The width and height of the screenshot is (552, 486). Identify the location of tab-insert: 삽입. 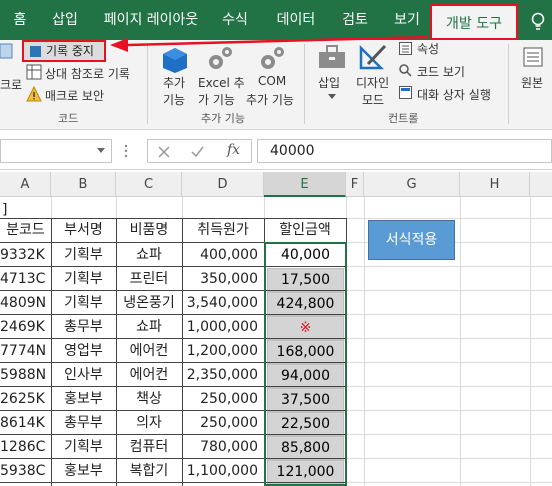
(65, 20).